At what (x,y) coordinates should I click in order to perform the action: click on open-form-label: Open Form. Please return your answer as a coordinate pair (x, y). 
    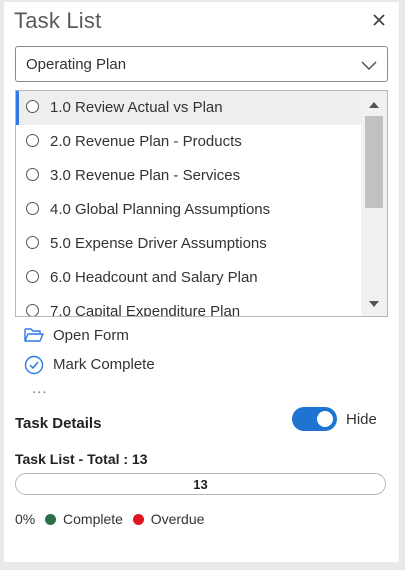
    Looking at the image, I should click on (91, 335).